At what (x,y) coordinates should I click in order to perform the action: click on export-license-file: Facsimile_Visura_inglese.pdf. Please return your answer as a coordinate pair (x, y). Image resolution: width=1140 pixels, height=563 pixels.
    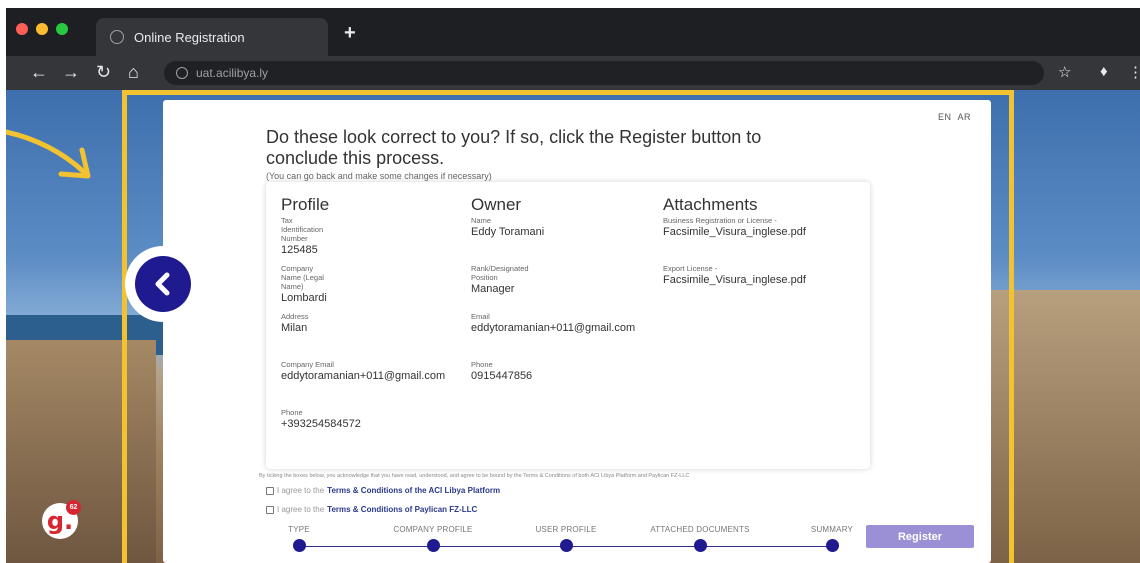
    Looking at the image, I should click on (734, 280).